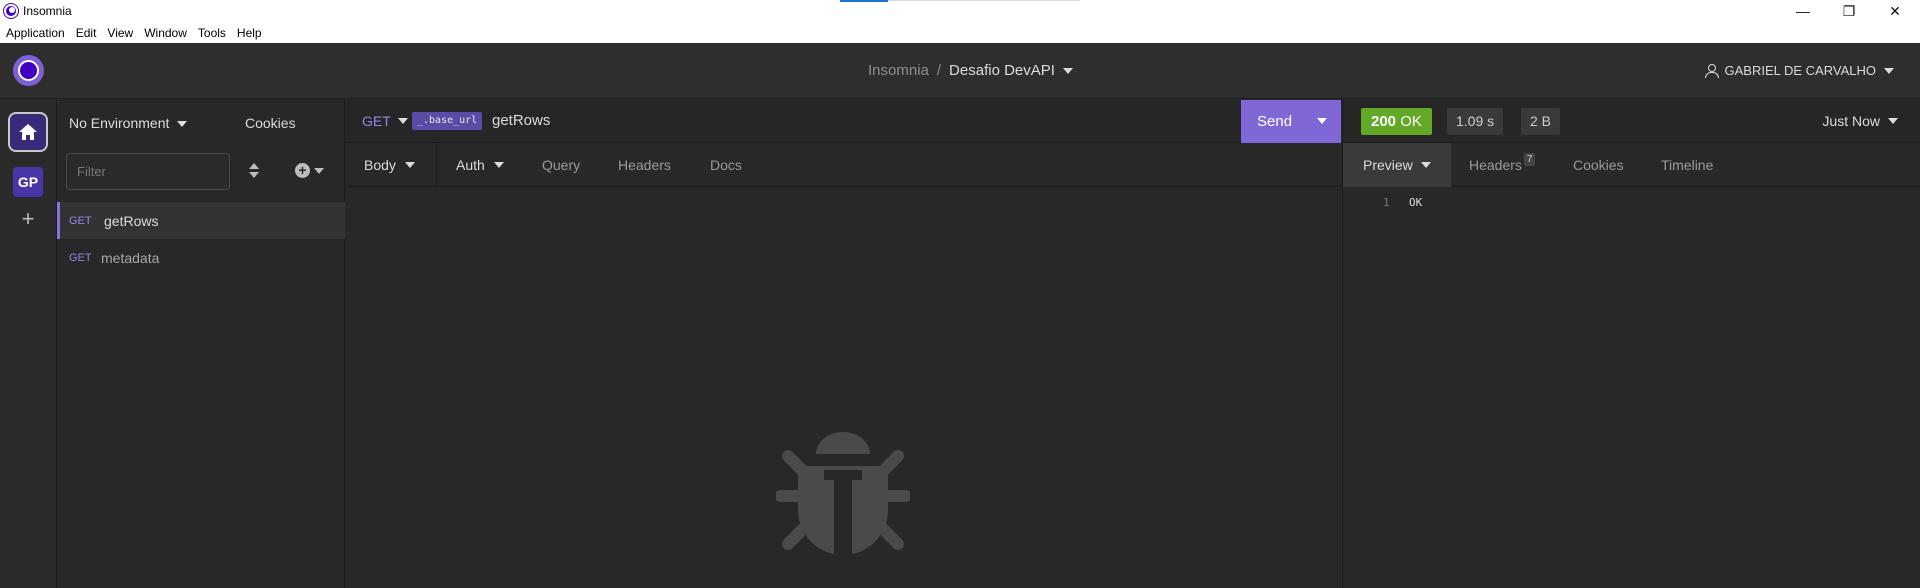 This screenshot has height=588, width=1920. Describe the element at coordinates (120, 33) in the screenshot. I see `menu-view: View` at that location.